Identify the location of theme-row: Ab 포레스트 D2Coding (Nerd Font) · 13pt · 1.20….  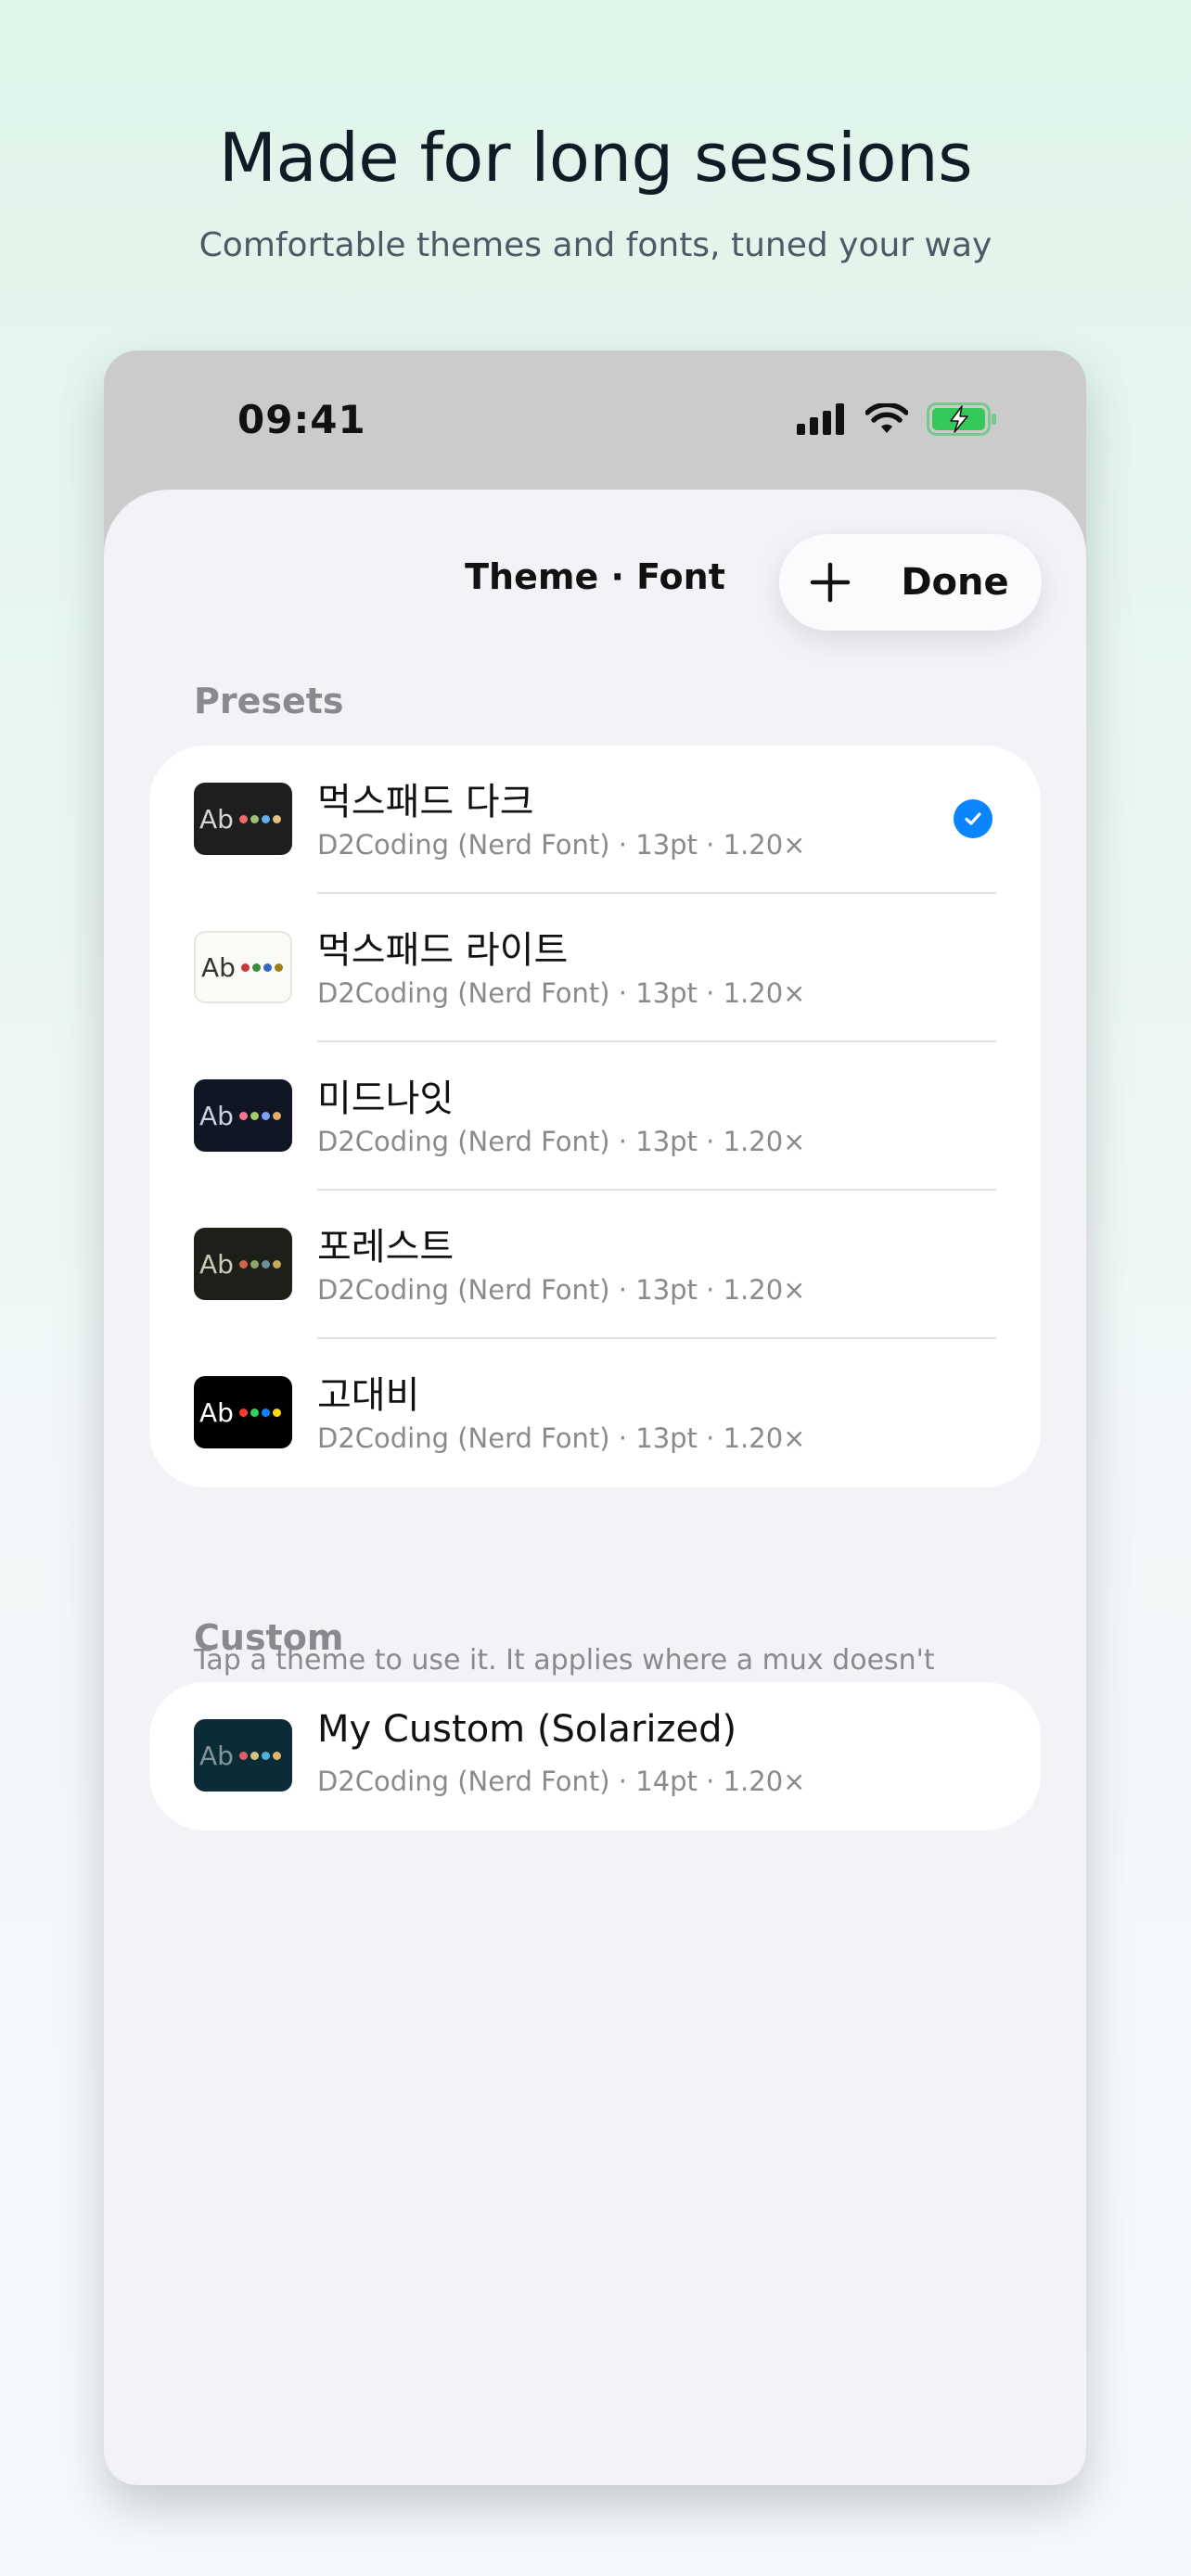
(595, 1265).